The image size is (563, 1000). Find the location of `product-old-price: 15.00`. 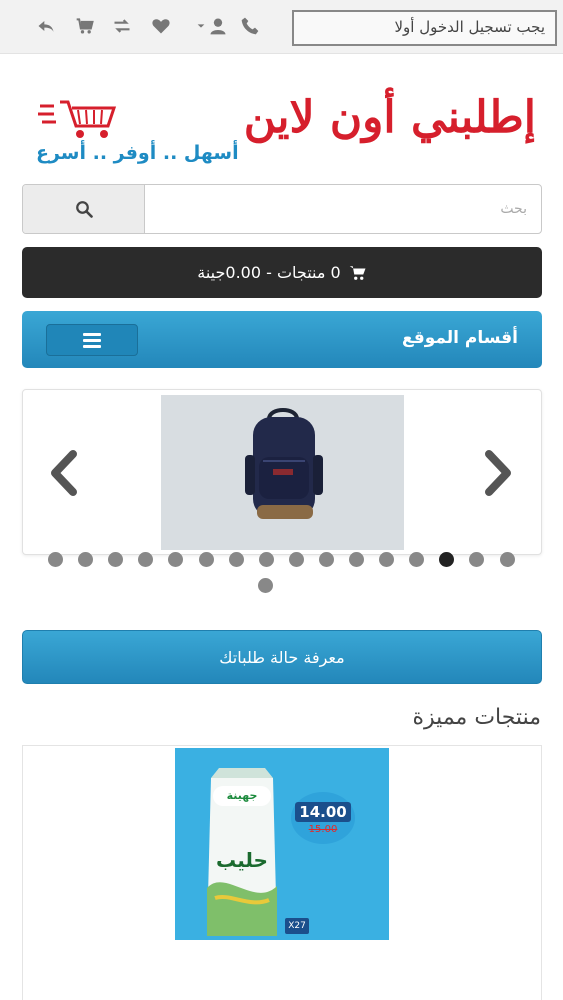

product-old-price: 15.00 is located at coordinates (323, 829).